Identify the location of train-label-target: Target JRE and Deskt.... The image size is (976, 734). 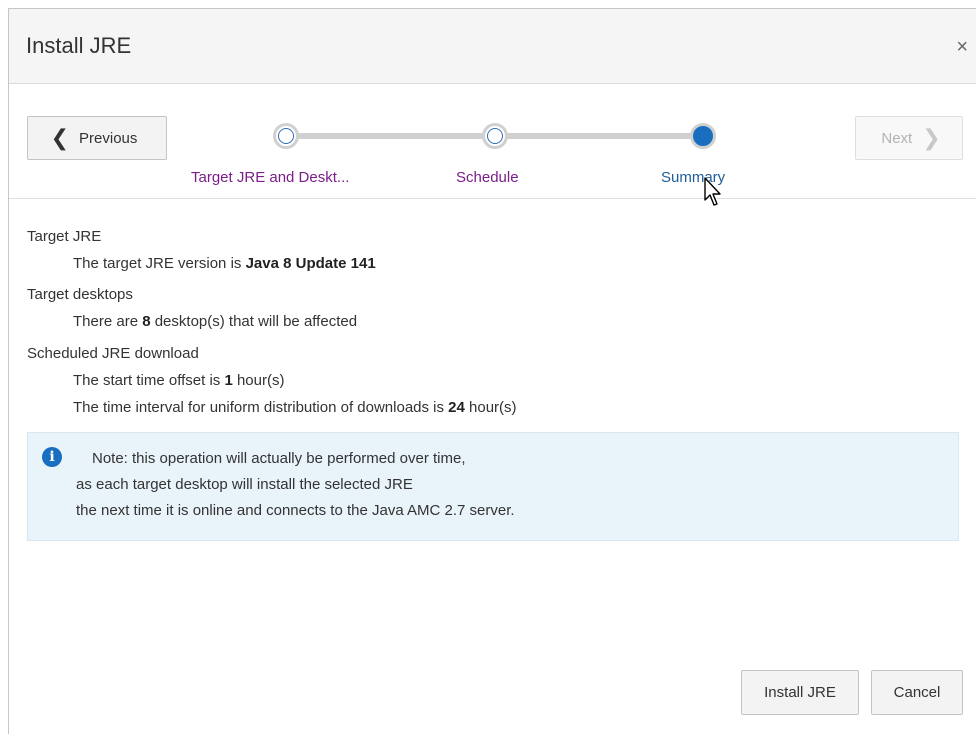
(270, 177).